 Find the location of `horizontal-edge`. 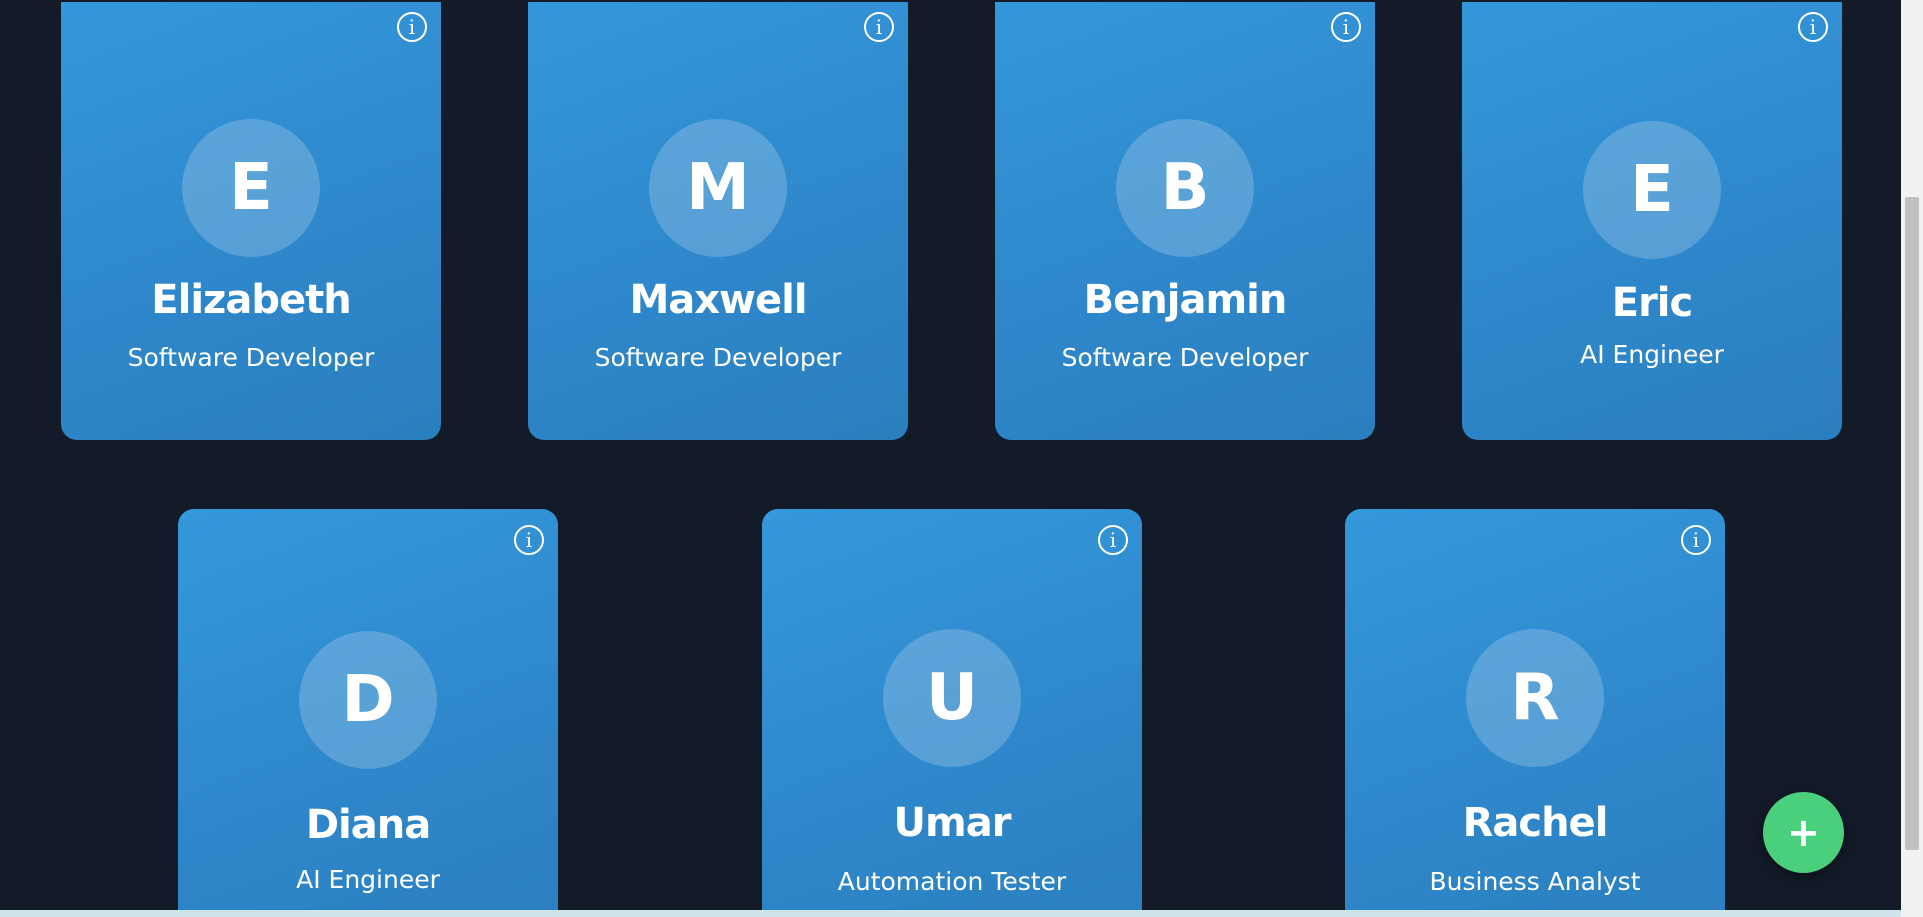

horizontal-edge is located at coordinates (950, 913).